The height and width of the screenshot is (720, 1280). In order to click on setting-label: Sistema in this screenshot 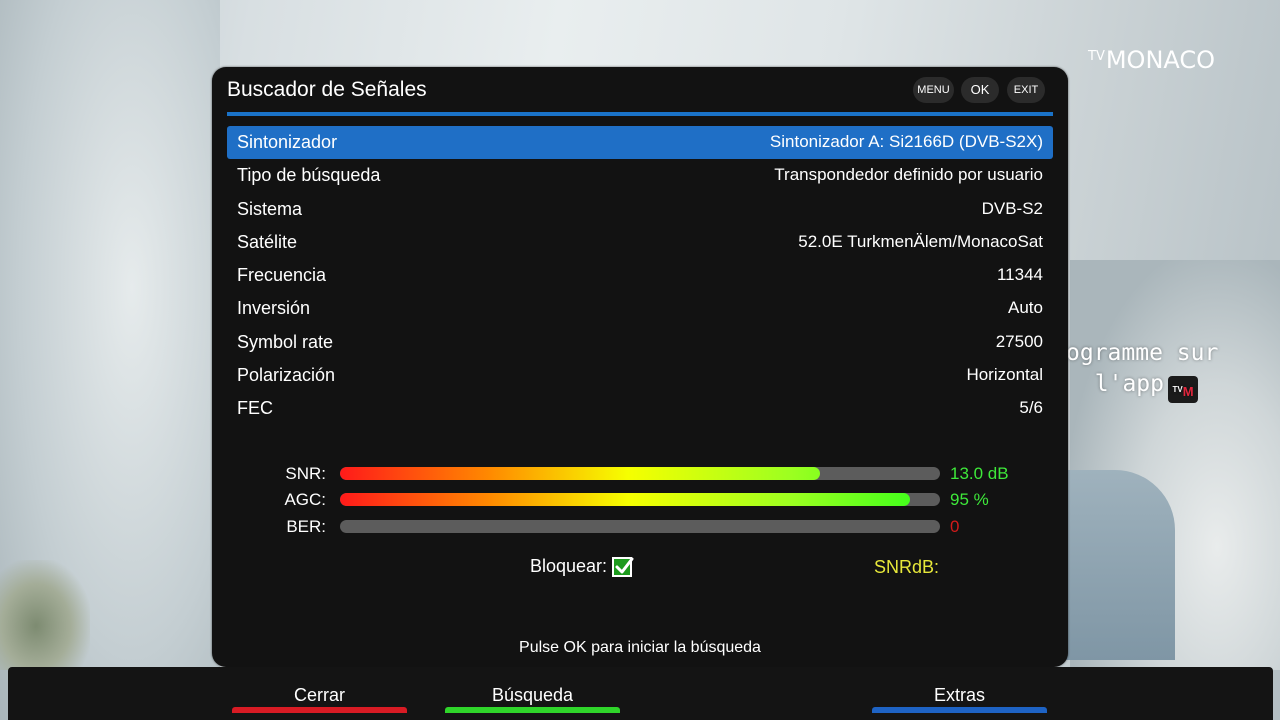, I will do `click(270, 208)`.